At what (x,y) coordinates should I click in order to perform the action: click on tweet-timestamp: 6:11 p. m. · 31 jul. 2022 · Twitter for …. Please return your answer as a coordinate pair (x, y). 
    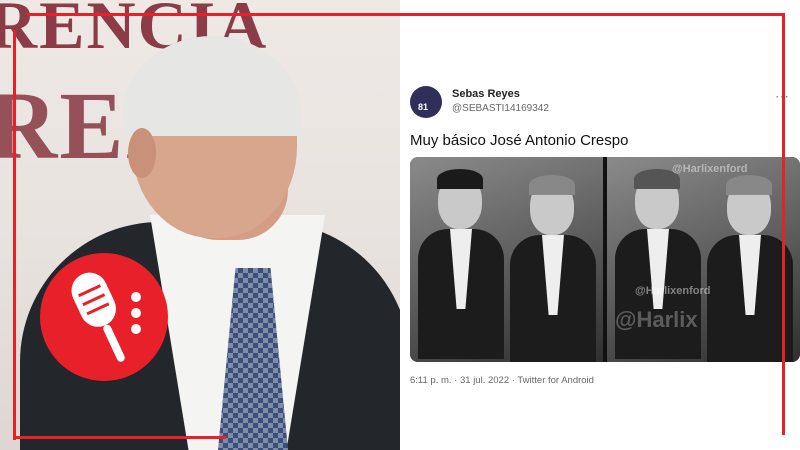
    Looking at the image, I should click on (502, 380).